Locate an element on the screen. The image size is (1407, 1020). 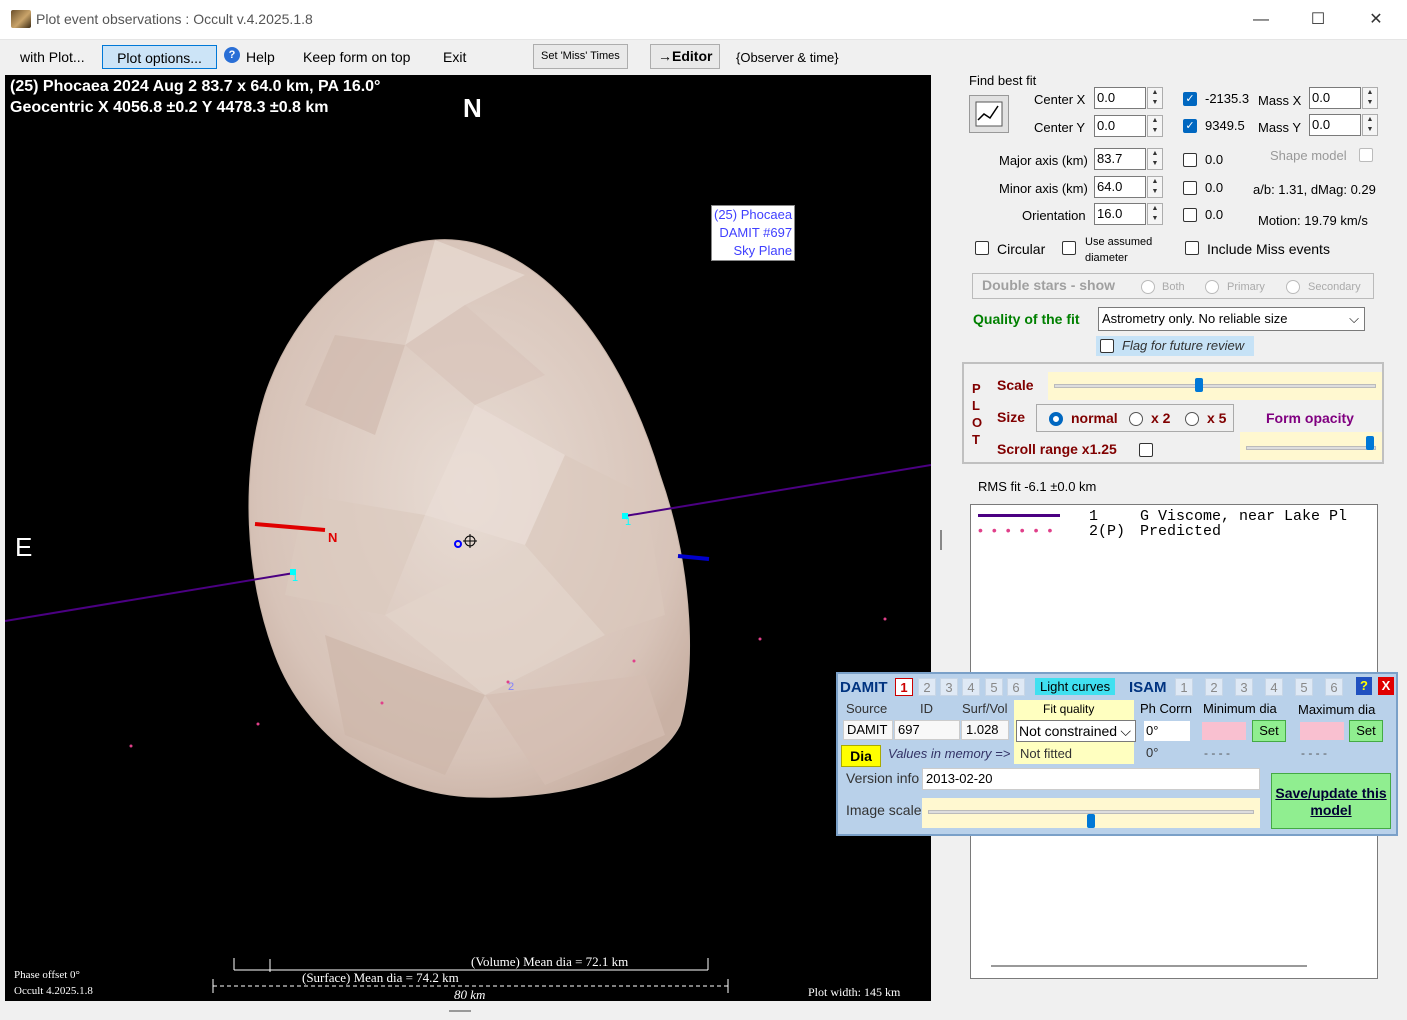
minor-axis-checkbox is located at coordinates (1190, 188).